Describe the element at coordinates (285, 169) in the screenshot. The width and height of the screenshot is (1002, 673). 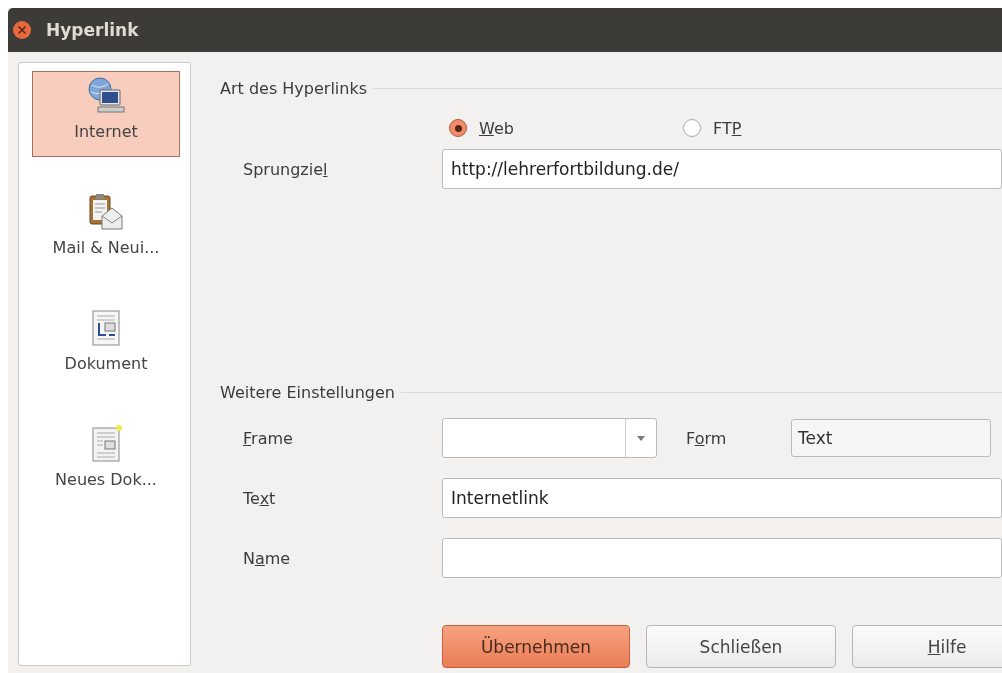
I see `field-label: Sprungziel` at that location.